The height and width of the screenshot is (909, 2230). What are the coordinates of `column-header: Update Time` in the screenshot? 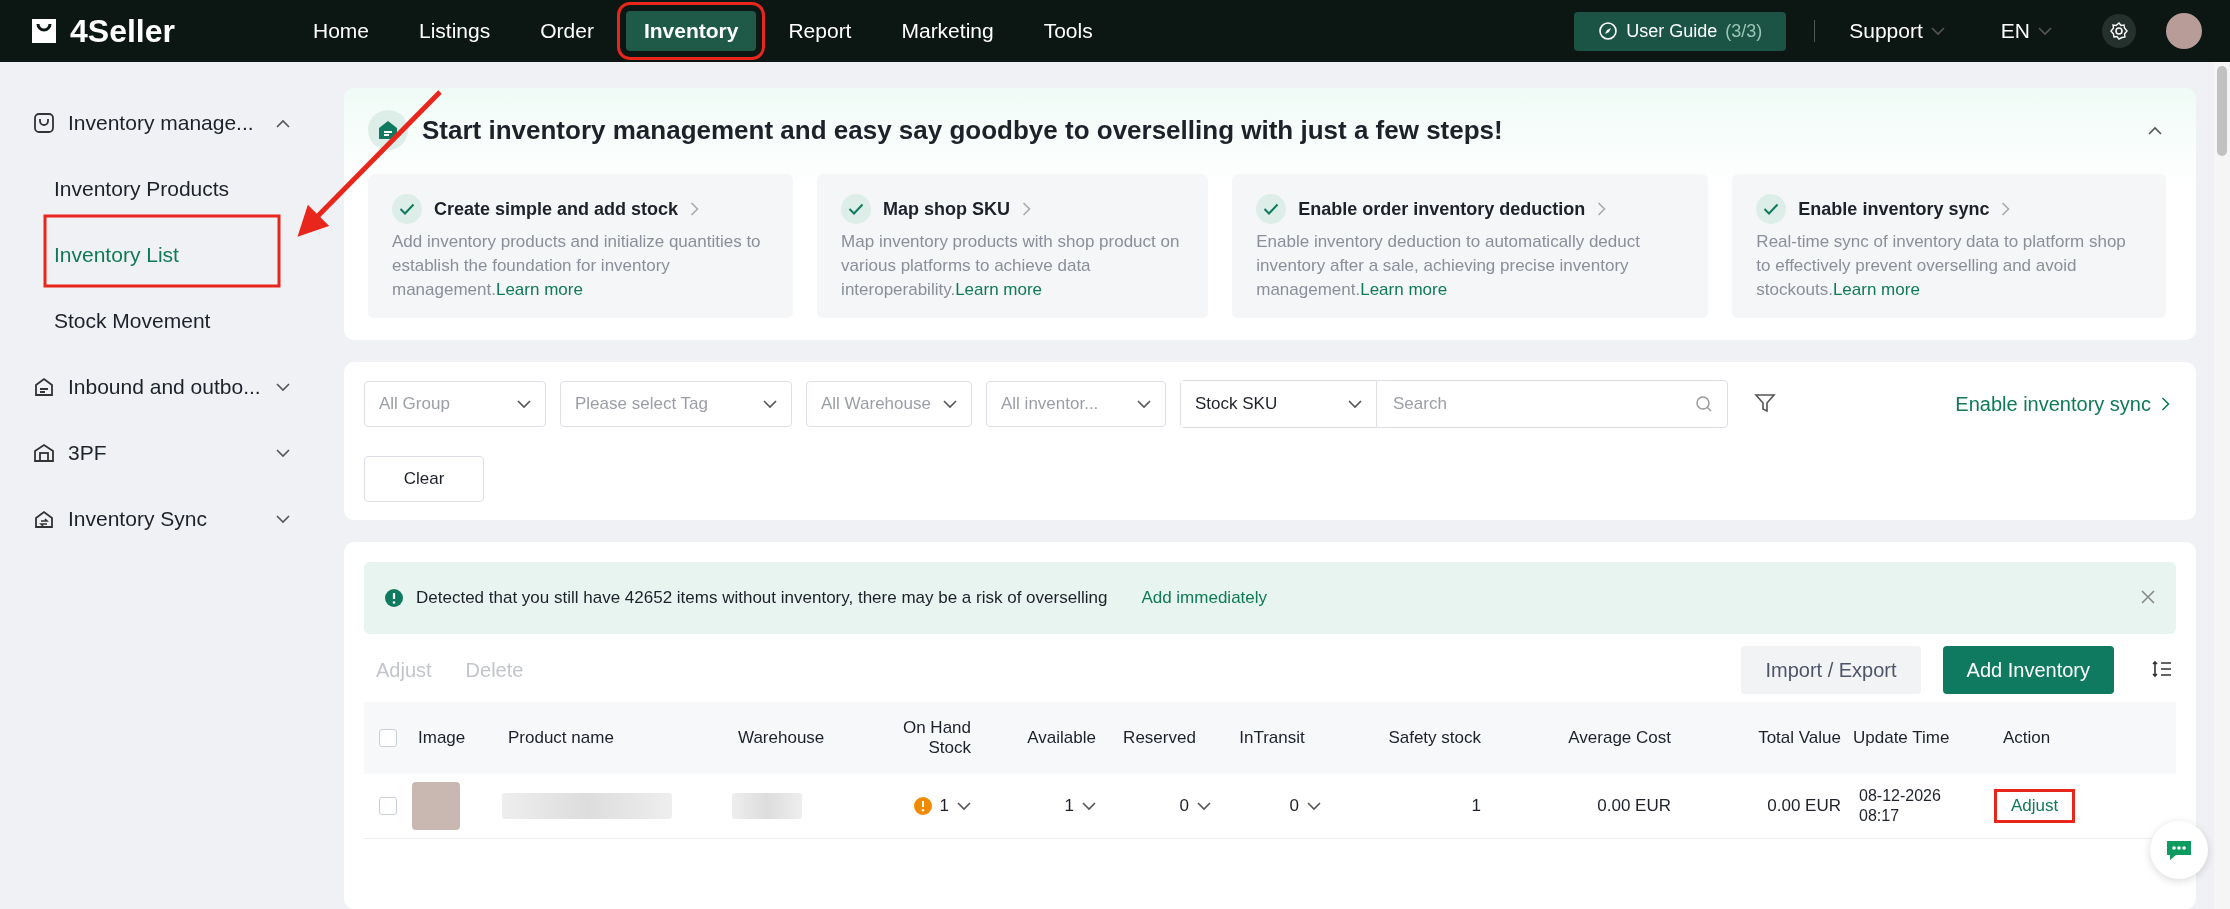 It's located at (1901, 738).